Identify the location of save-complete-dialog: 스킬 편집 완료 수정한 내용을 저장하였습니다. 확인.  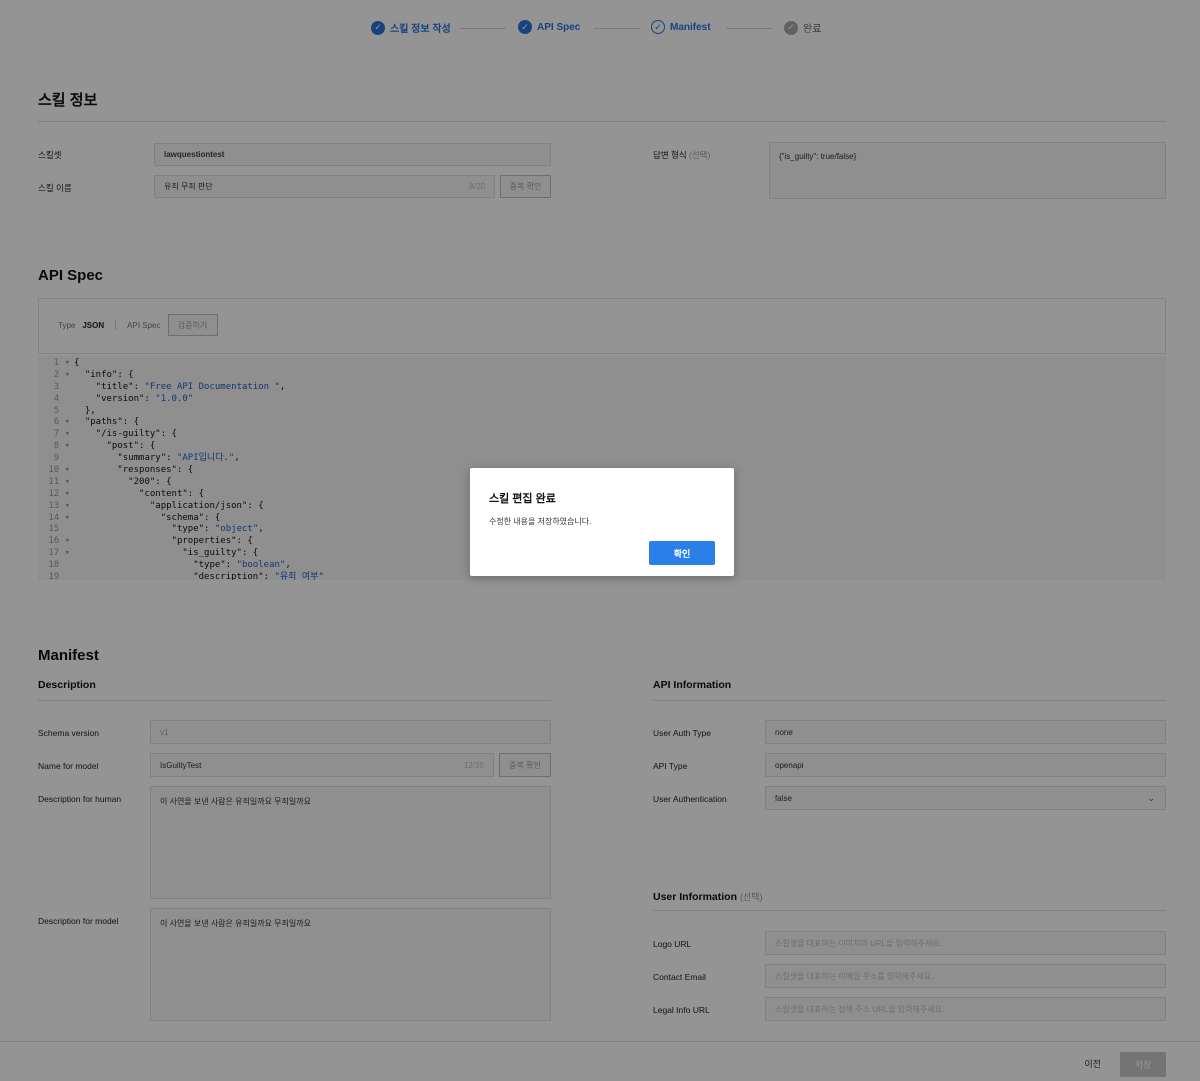
(602, 522).